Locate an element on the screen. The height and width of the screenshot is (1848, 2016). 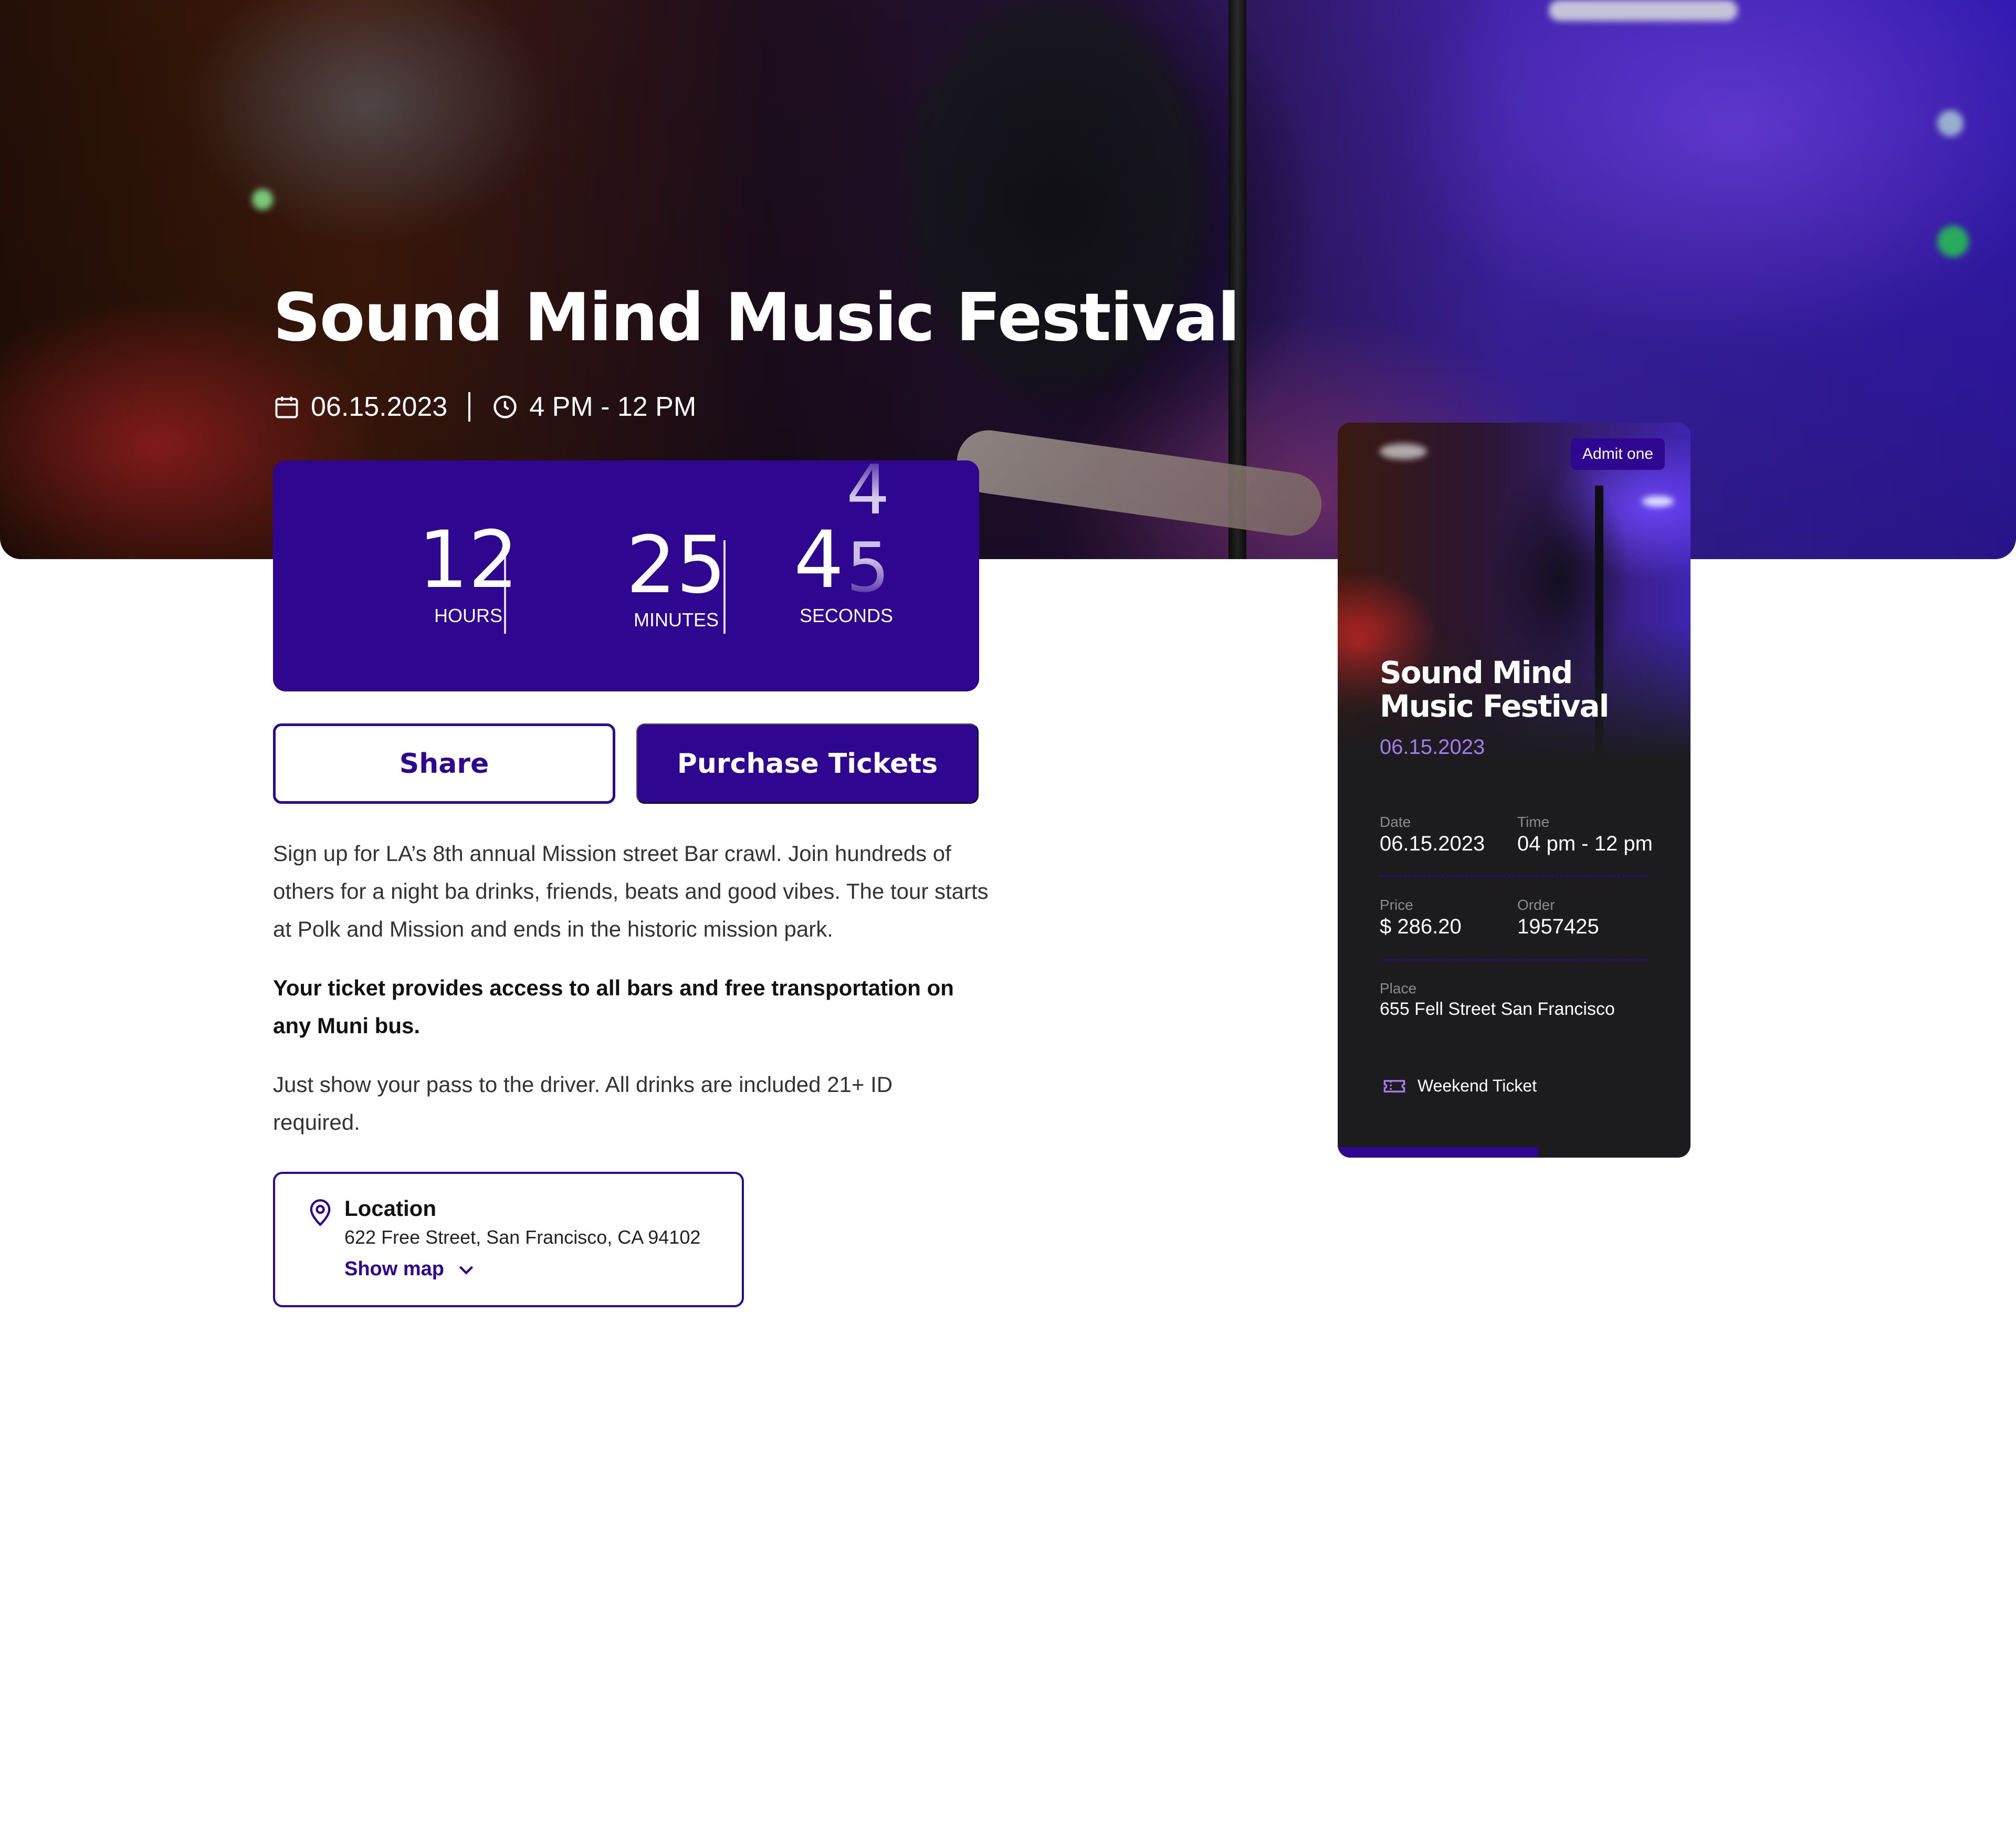
event-time: 4 PM - 12 PM is located at coordinates (593, 407).